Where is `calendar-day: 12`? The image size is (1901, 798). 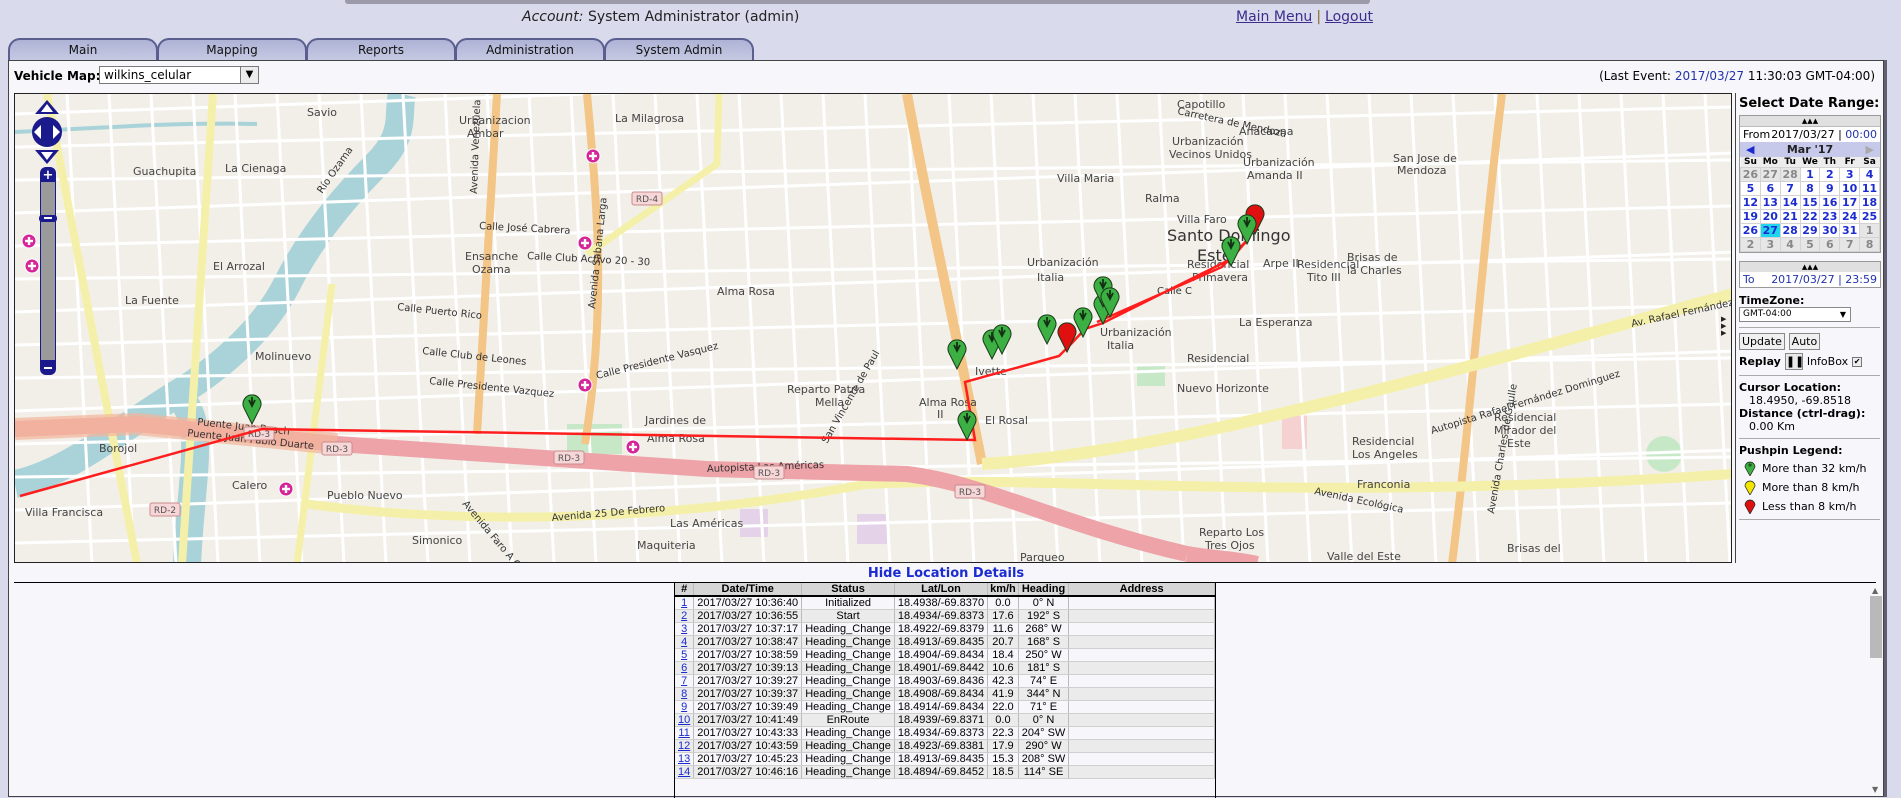 calendar-day: 12 is located at coordinates (1750, 202).